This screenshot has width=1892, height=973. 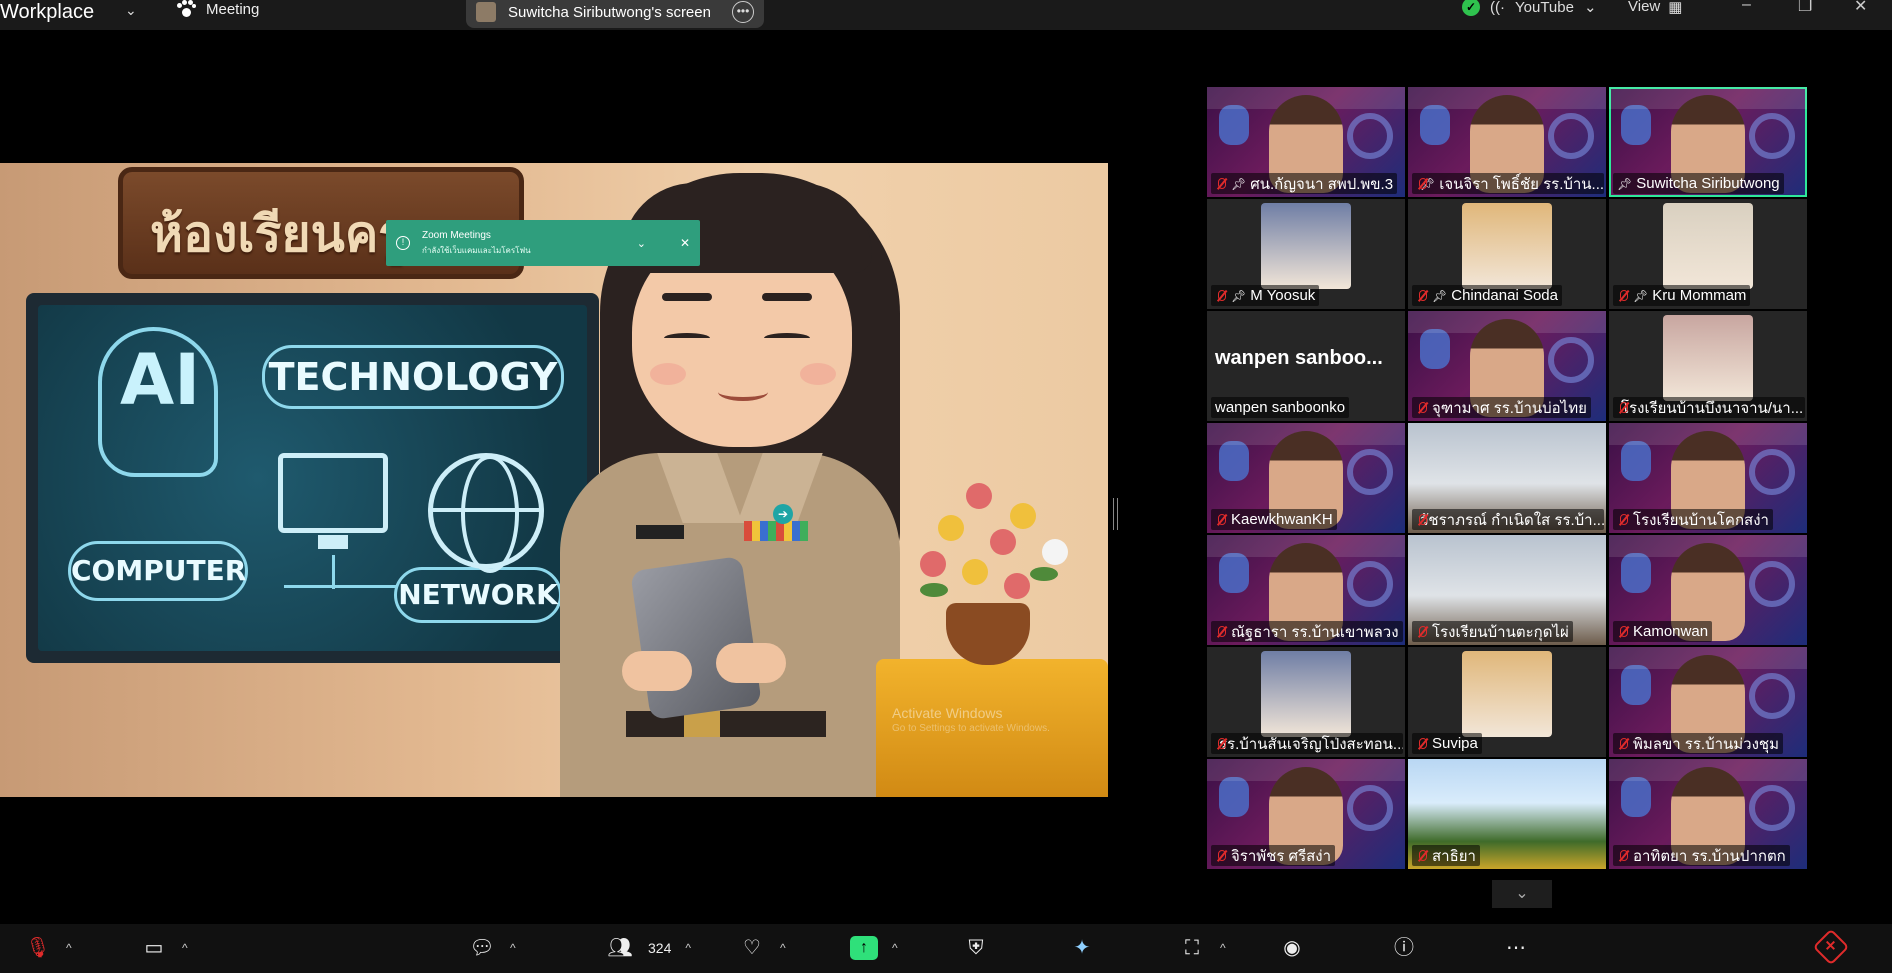 I want to click on participant-name-label: จุฑามาศ รร.บ้านบ่อไทย, so click(x=1501, y=407).